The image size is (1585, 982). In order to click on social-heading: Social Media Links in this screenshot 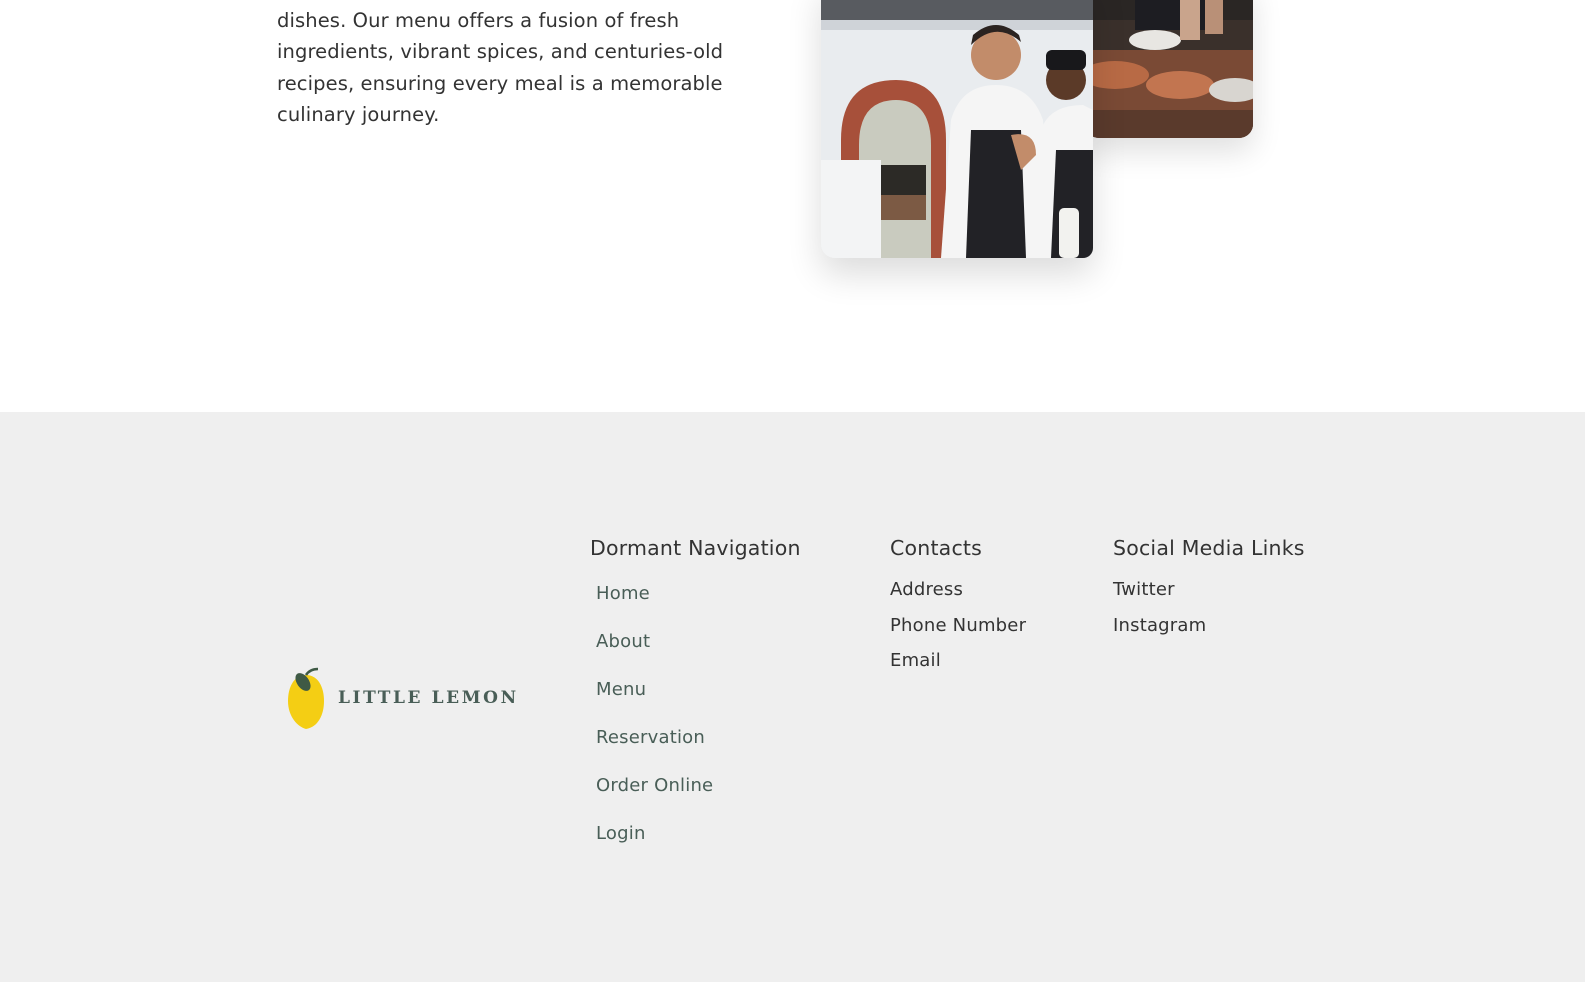, I will do `click(1209, 548)`.